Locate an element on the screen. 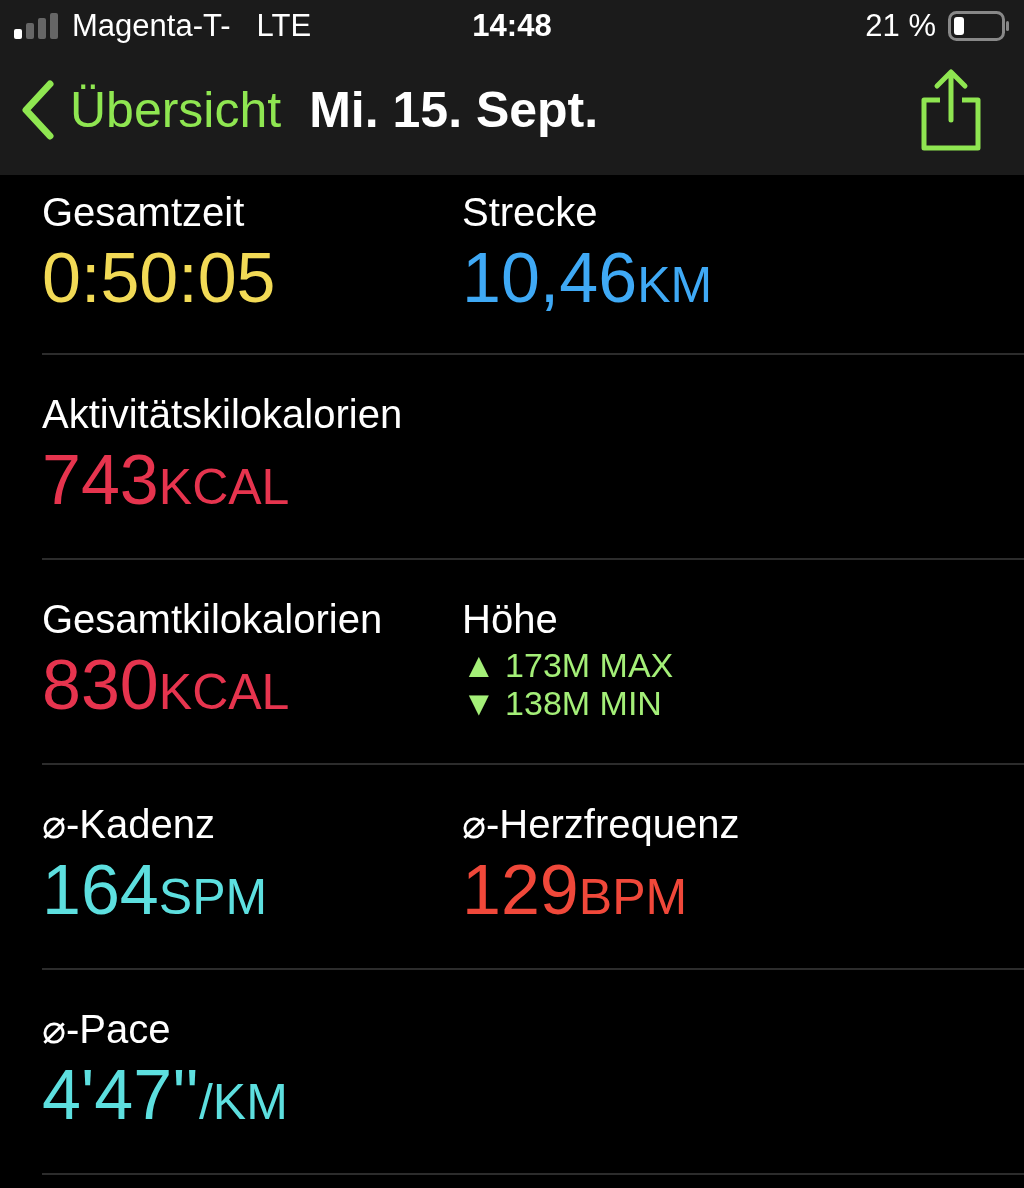  metric-value: 743KCAL is located at coordinates (166, 480).